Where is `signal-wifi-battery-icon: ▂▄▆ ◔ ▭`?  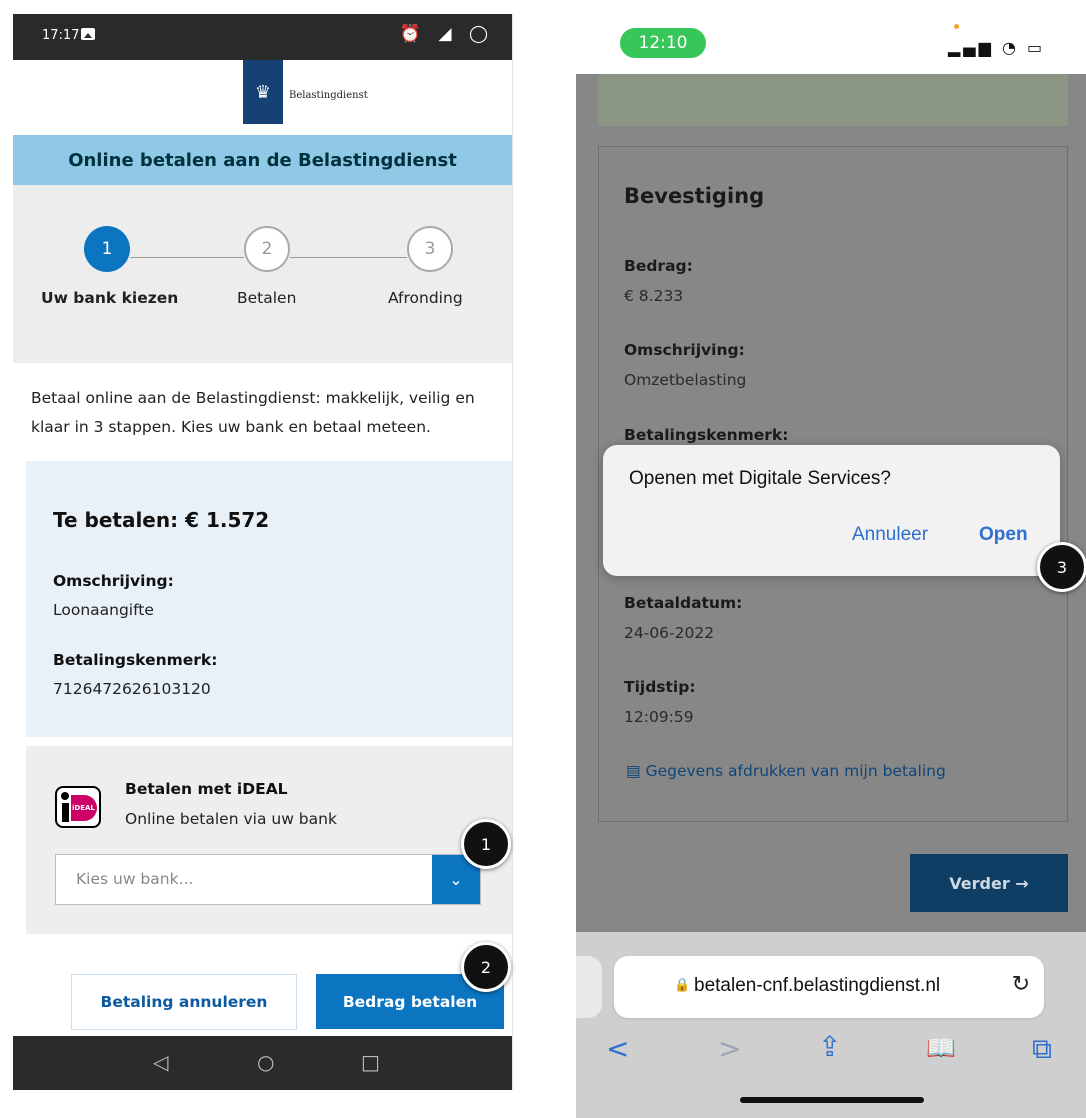
signal-wifi-battery-icon: ▂▄▆ ◔ ▭ is located at coordinates (997, 47).